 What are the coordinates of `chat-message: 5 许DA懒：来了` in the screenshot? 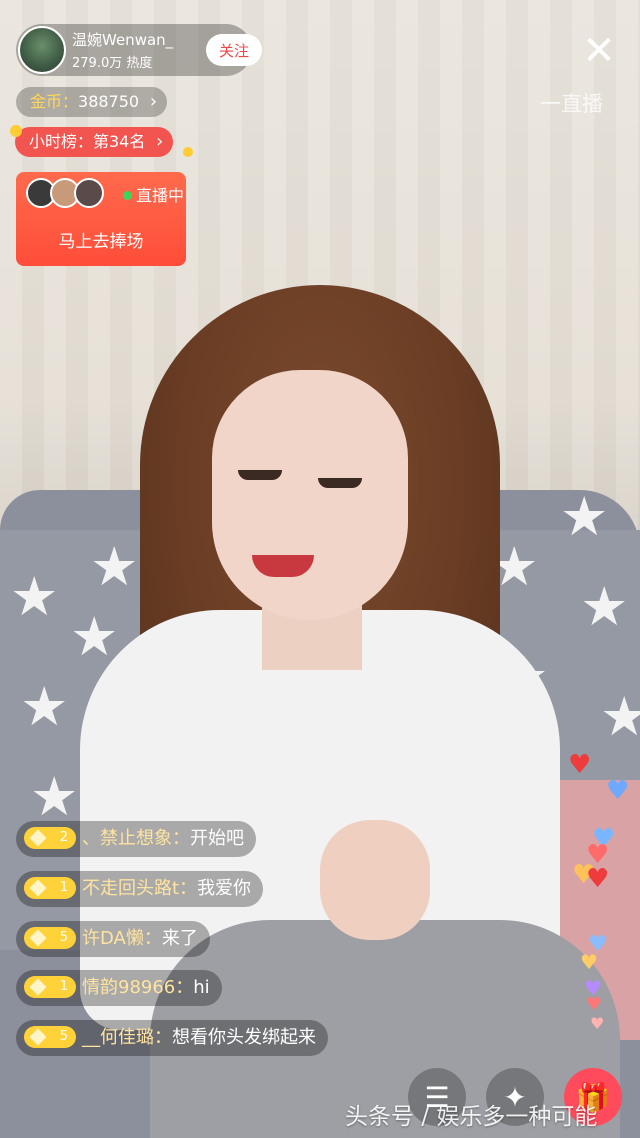 It's located at (113, 939).